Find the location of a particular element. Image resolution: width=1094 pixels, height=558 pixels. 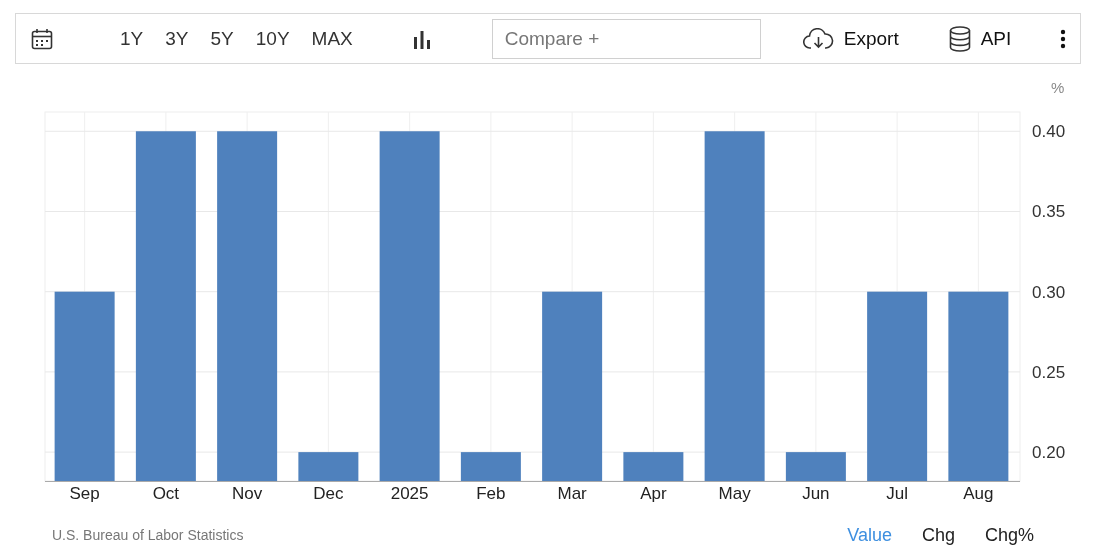

axis-label: Mar is located at coordinates (572, 493).